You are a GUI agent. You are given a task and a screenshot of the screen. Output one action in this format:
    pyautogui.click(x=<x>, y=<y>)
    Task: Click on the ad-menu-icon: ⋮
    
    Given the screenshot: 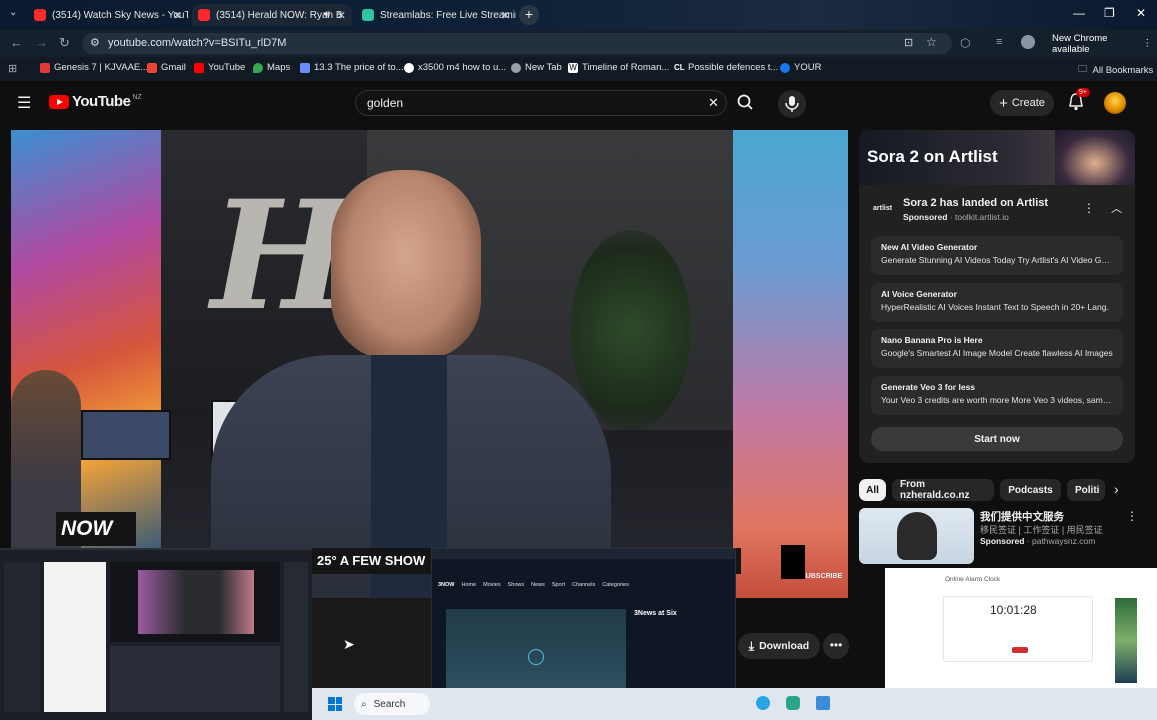 What is the action you would take?
    pyautogui.click(x=1089, y=208)
    